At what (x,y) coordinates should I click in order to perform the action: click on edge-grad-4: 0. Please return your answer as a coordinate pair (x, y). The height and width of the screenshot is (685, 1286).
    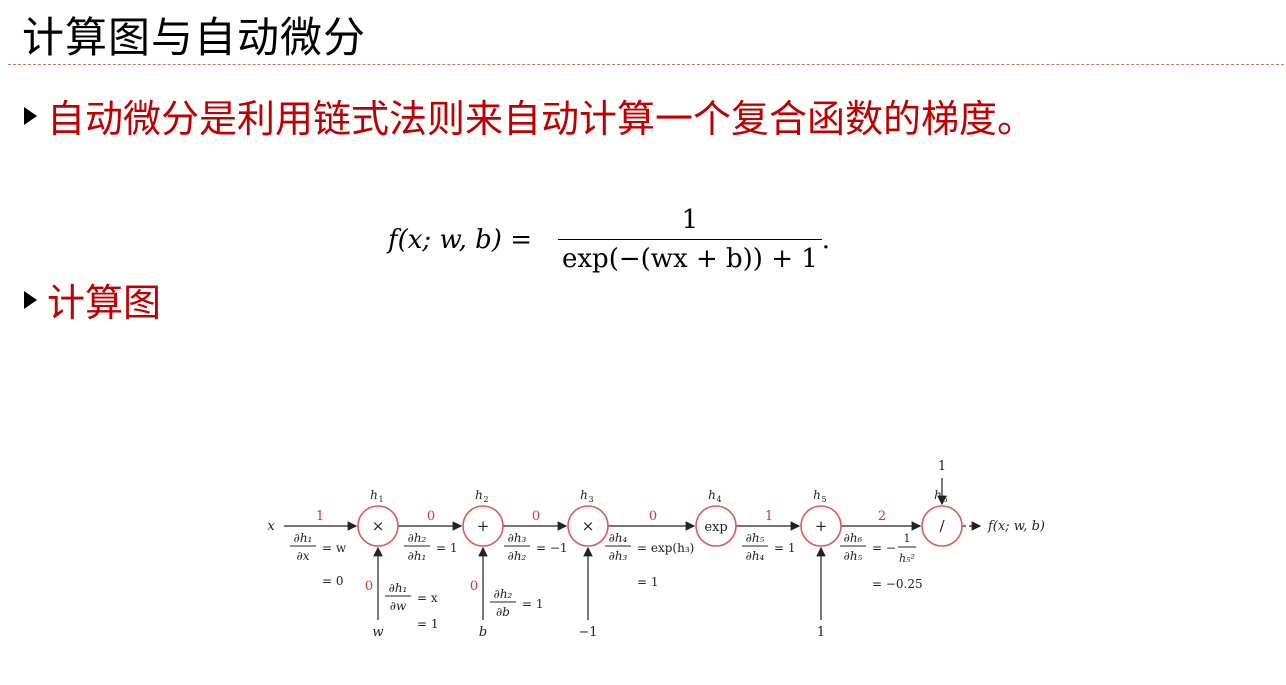
    Looking at the image, I should click on (653, 516).